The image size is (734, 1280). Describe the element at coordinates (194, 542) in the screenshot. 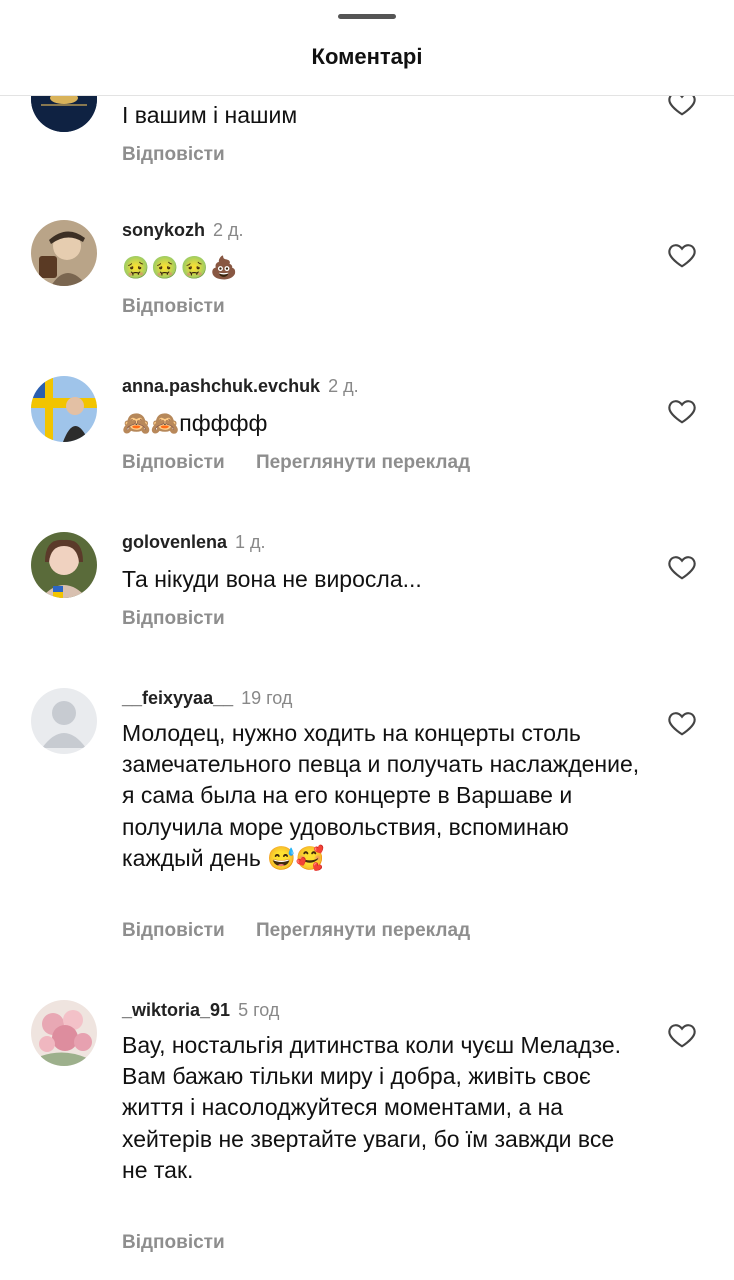

I see `comment-username: golovenlena 1 д.` at that location.